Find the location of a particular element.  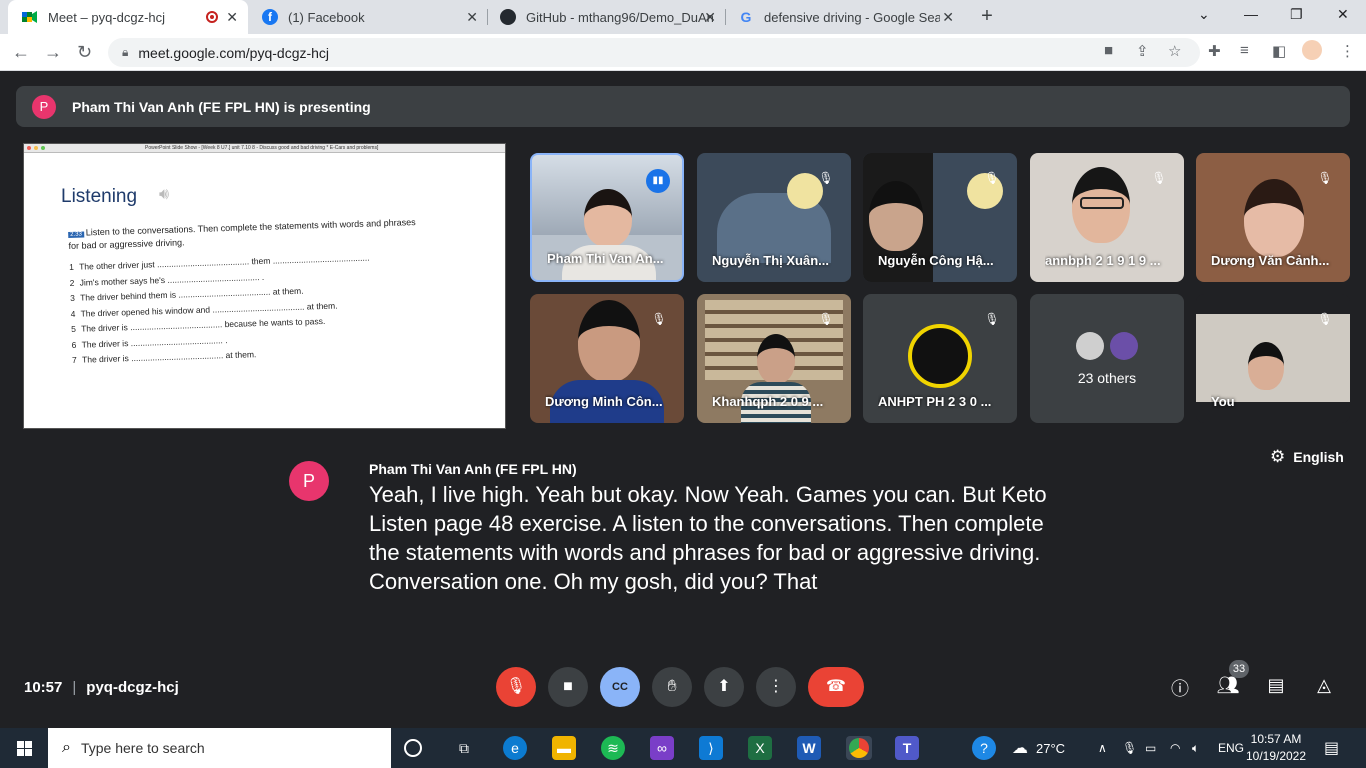

spotify-icon: ≋ is located at coordinates (613, 748).